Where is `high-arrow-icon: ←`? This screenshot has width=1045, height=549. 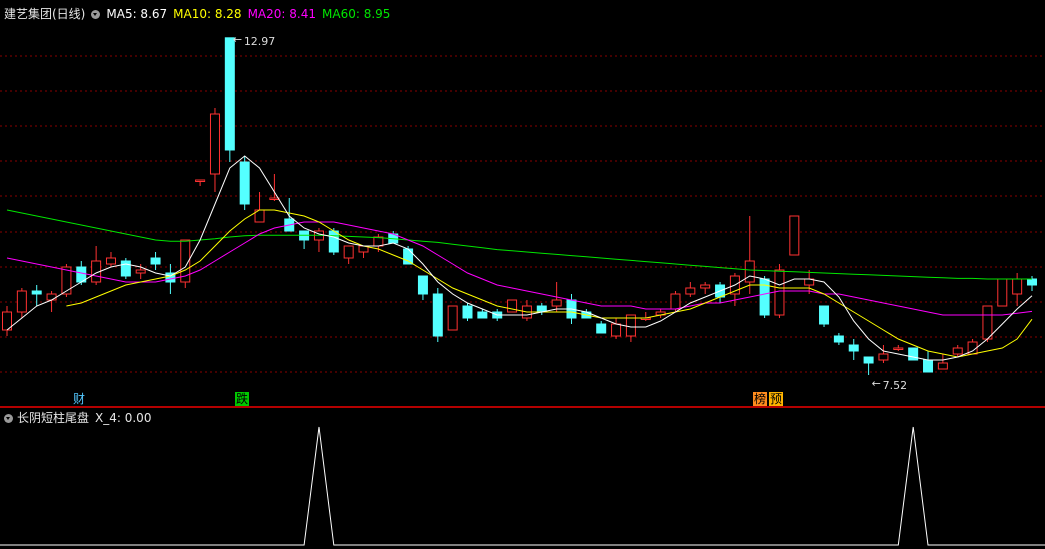
high-arrow-icon: ← is located at coordinates (237, 39).